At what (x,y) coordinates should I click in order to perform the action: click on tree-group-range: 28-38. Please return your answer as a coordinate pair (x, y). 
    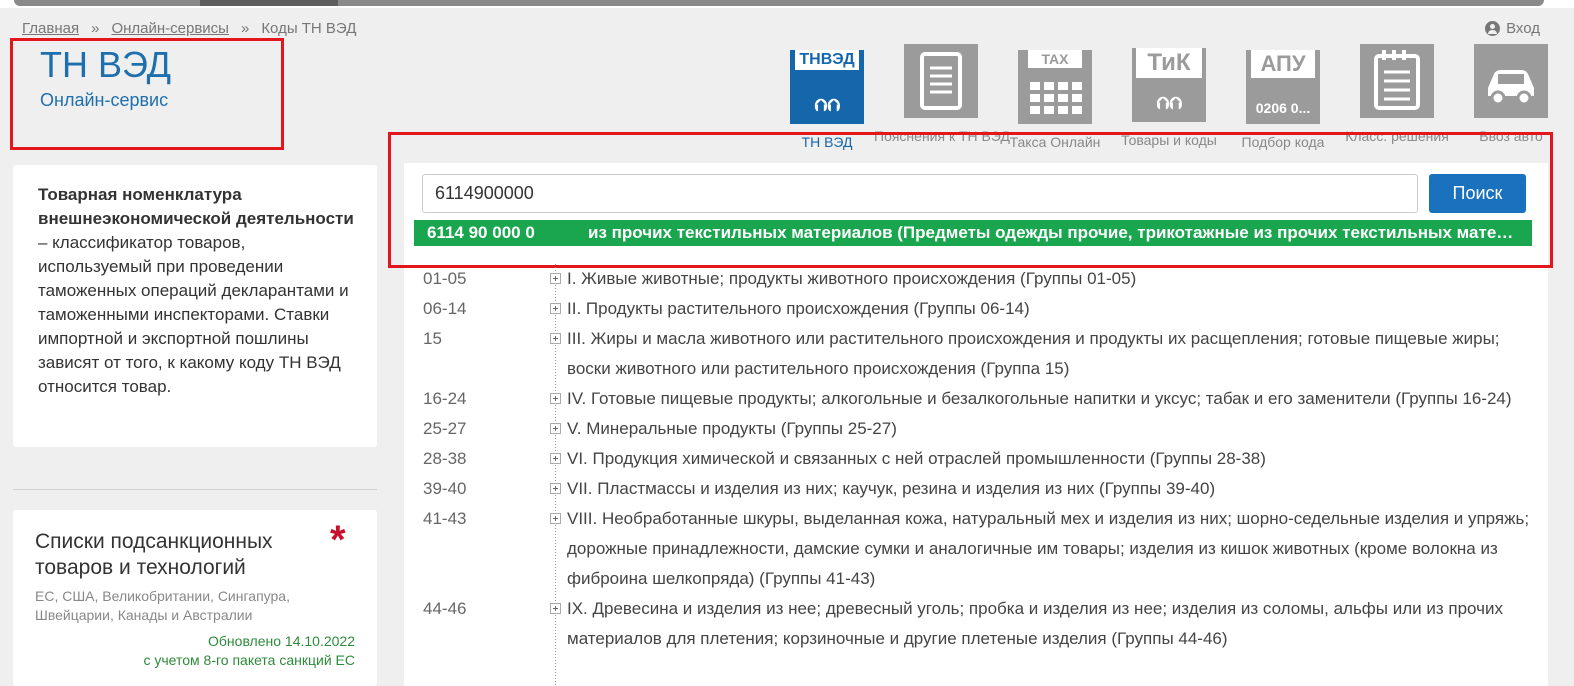
    Looking at the image, I should click on (445, 458).